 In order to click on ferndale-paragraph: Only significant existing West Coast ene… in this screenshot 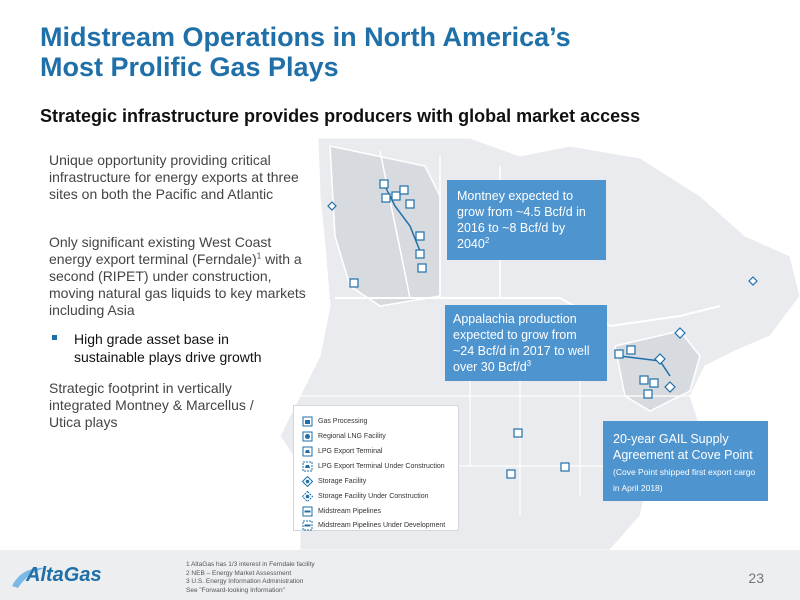, I will do `click(180, 276)`.